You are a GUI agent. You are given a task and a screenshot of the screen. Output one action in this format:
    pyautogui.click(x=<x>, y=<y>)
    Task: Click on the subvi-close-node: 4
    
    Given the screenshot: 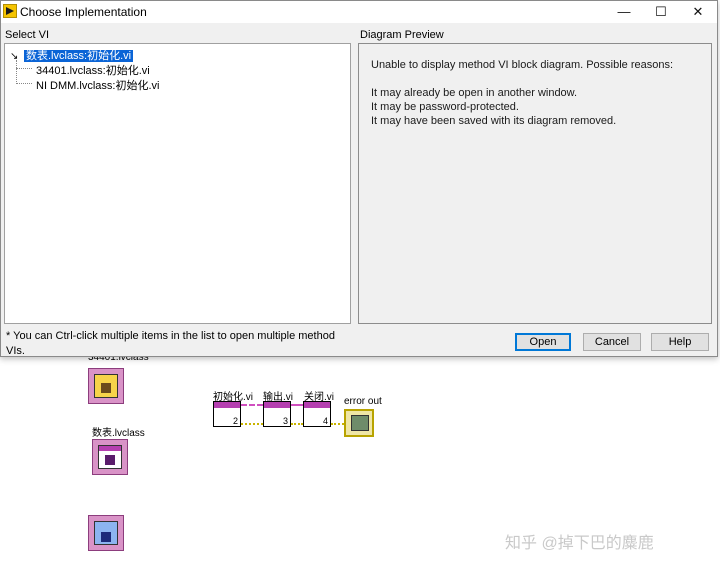 What is the action you would take?
    pyautogui.click(x=317, y=414)
    